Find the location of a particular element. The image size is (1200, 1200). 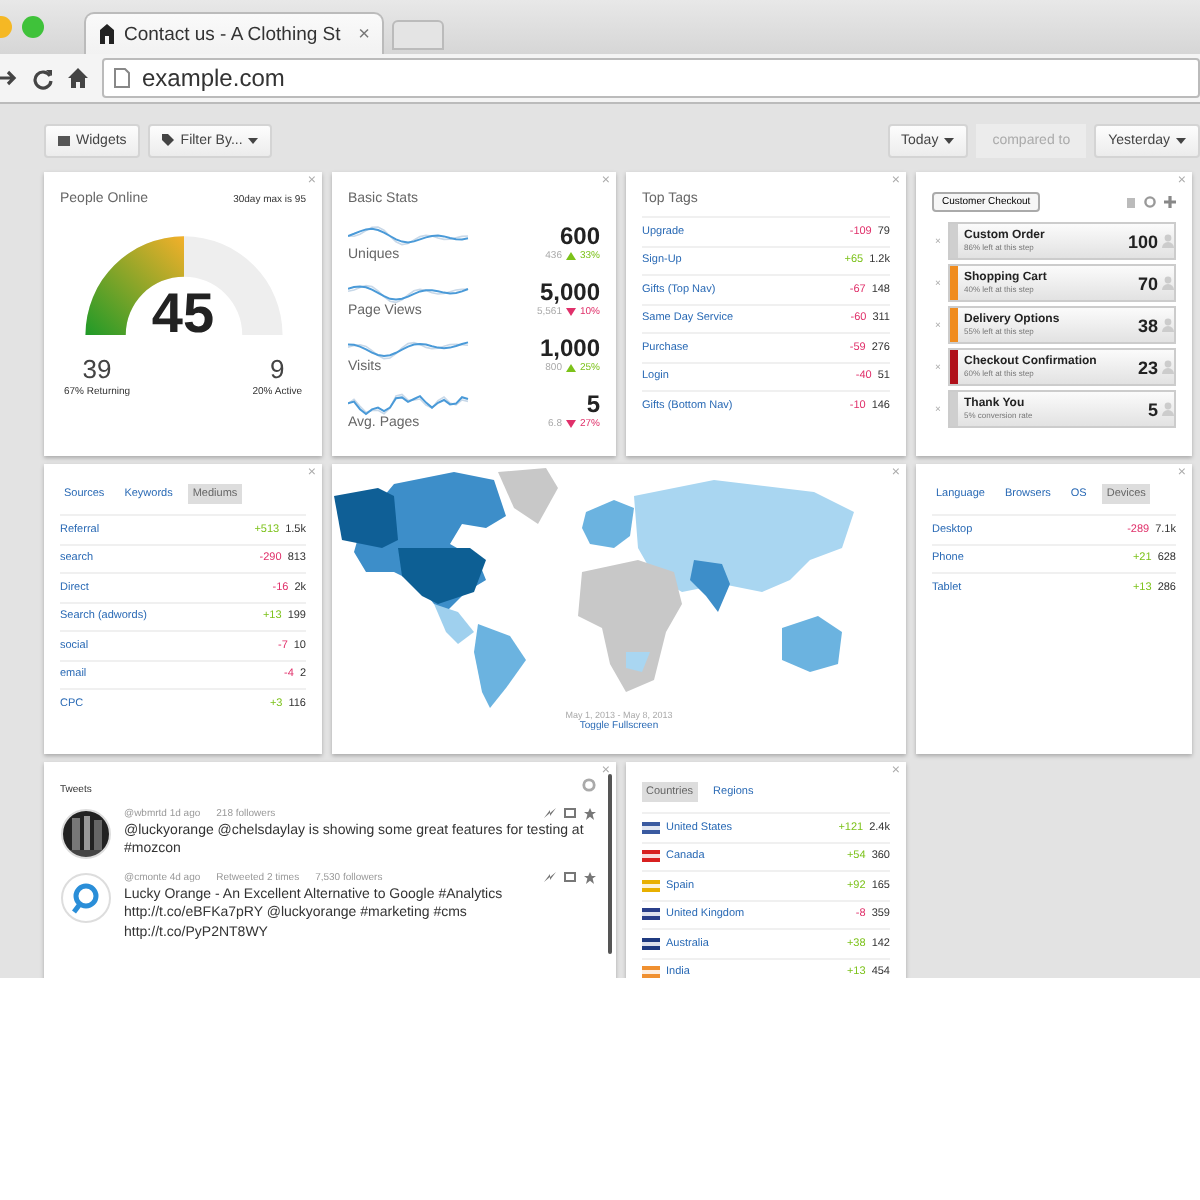

active-count: 9 is located at coordinates (277, 369).